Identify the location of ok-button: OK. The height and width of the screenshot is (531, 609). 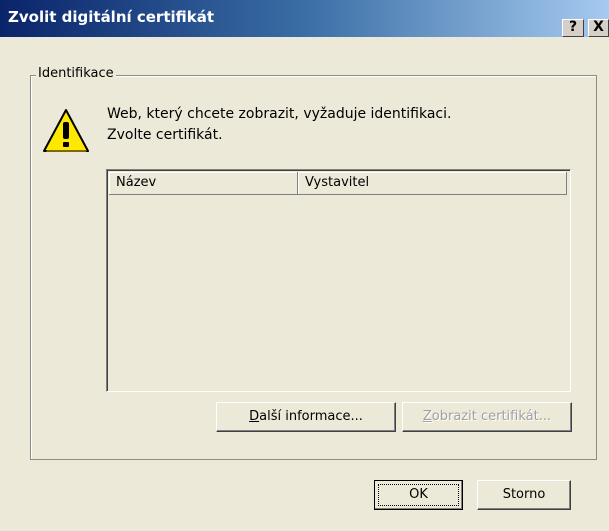
(418, 495).